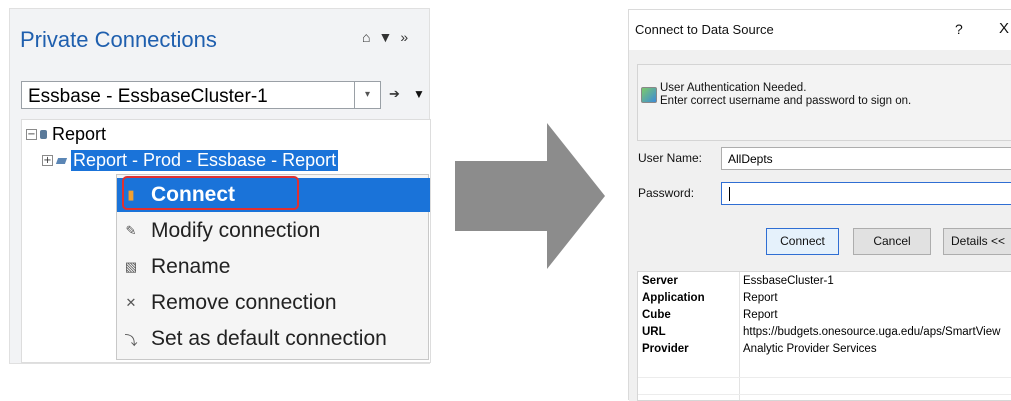  What do you see at coordinates (866, 193) in the screenshot?
I see `password-field` at bounding box center [866, 193].